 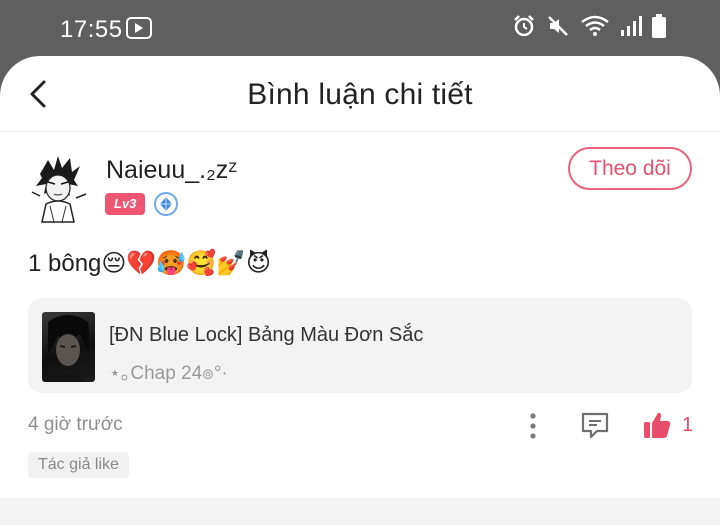 What do you see at coordinates (630, 168) in the screenshot?
I see `follow-button: Theo dõi` at bounding box center [630, 168].